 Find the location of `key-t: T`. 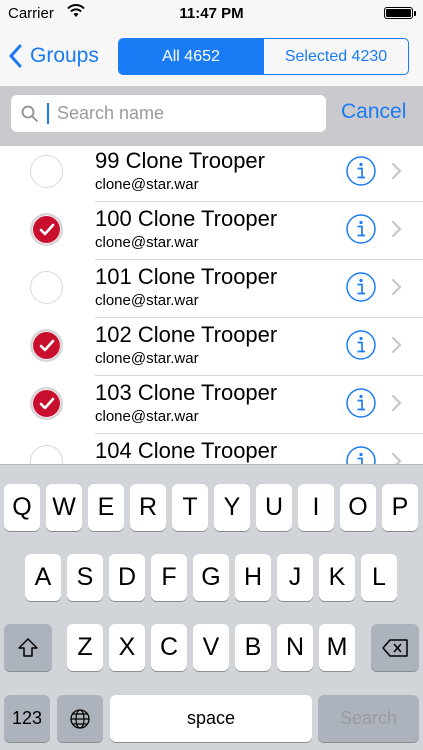

key-t: T is located at coordinates (190, 507).